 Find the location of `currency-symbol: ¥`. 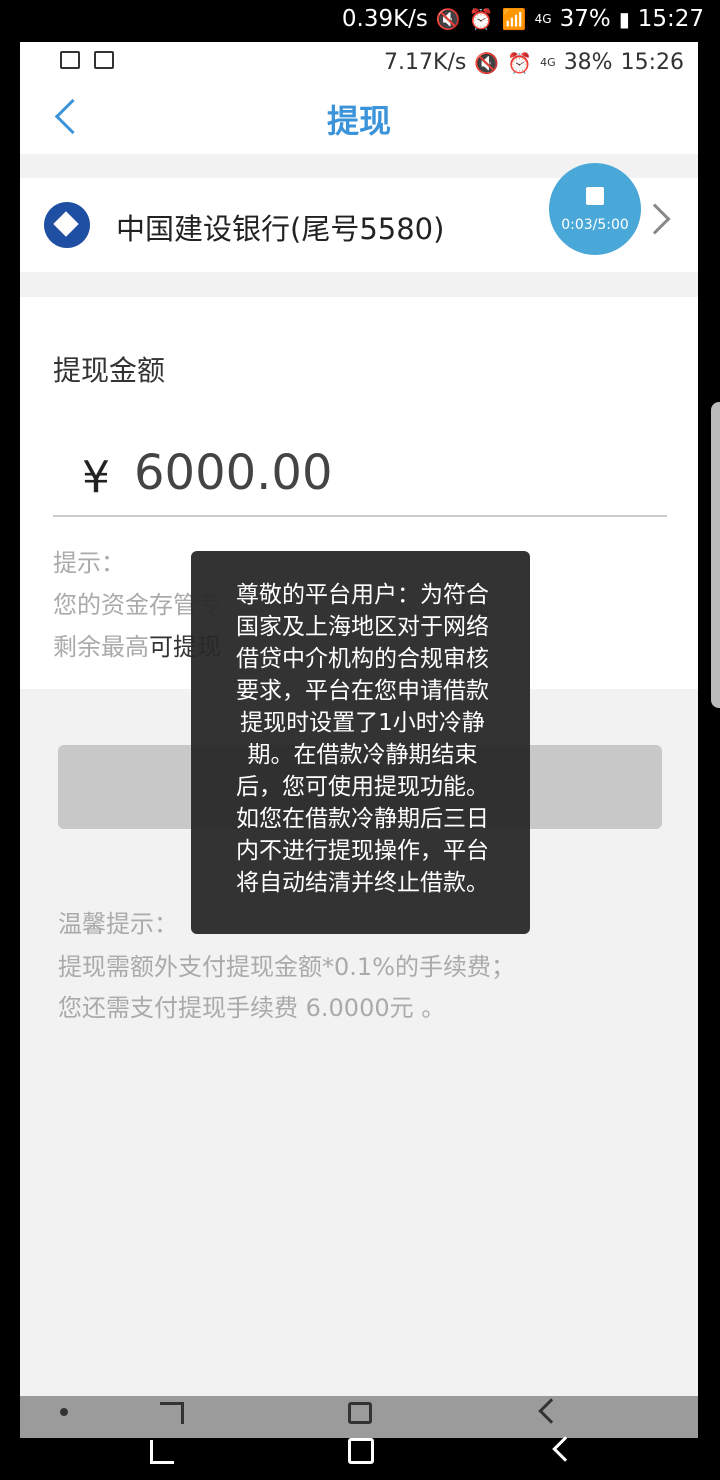

currency-symbol: ¥ is located at coordinates (96, 477).